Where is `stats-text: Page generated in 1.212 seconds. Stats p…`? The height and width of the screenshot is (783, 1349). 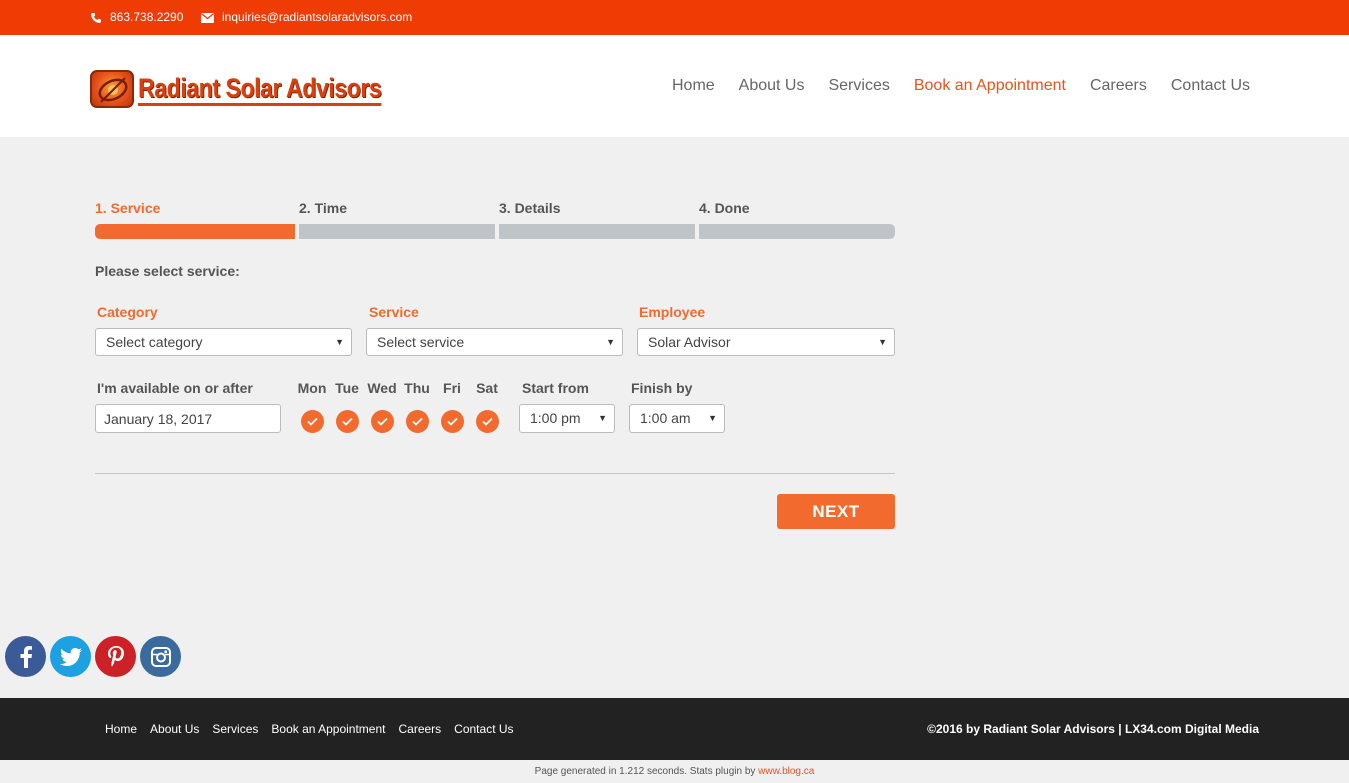 stats-text: Page generated in 1.212 seconds. Stats p… is located at coordinates (646, 771).